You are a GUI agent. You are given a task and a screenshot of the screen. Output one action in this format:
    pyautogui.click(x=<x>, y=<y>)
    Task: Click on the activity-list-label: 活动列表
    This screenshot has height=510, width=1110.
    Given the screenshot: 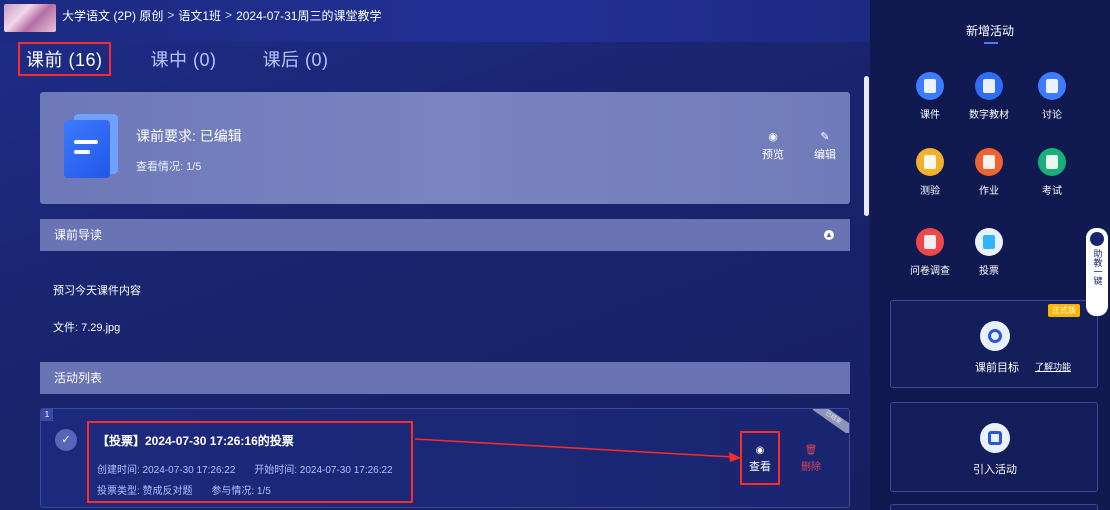 What is the action you would take?
    pyautogui.click(x=78, y=378)
    